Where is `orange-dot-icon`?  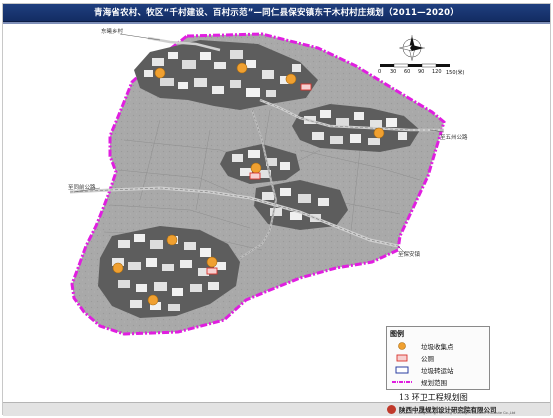 orange-dot-icon is located at coordinates (402, 346).